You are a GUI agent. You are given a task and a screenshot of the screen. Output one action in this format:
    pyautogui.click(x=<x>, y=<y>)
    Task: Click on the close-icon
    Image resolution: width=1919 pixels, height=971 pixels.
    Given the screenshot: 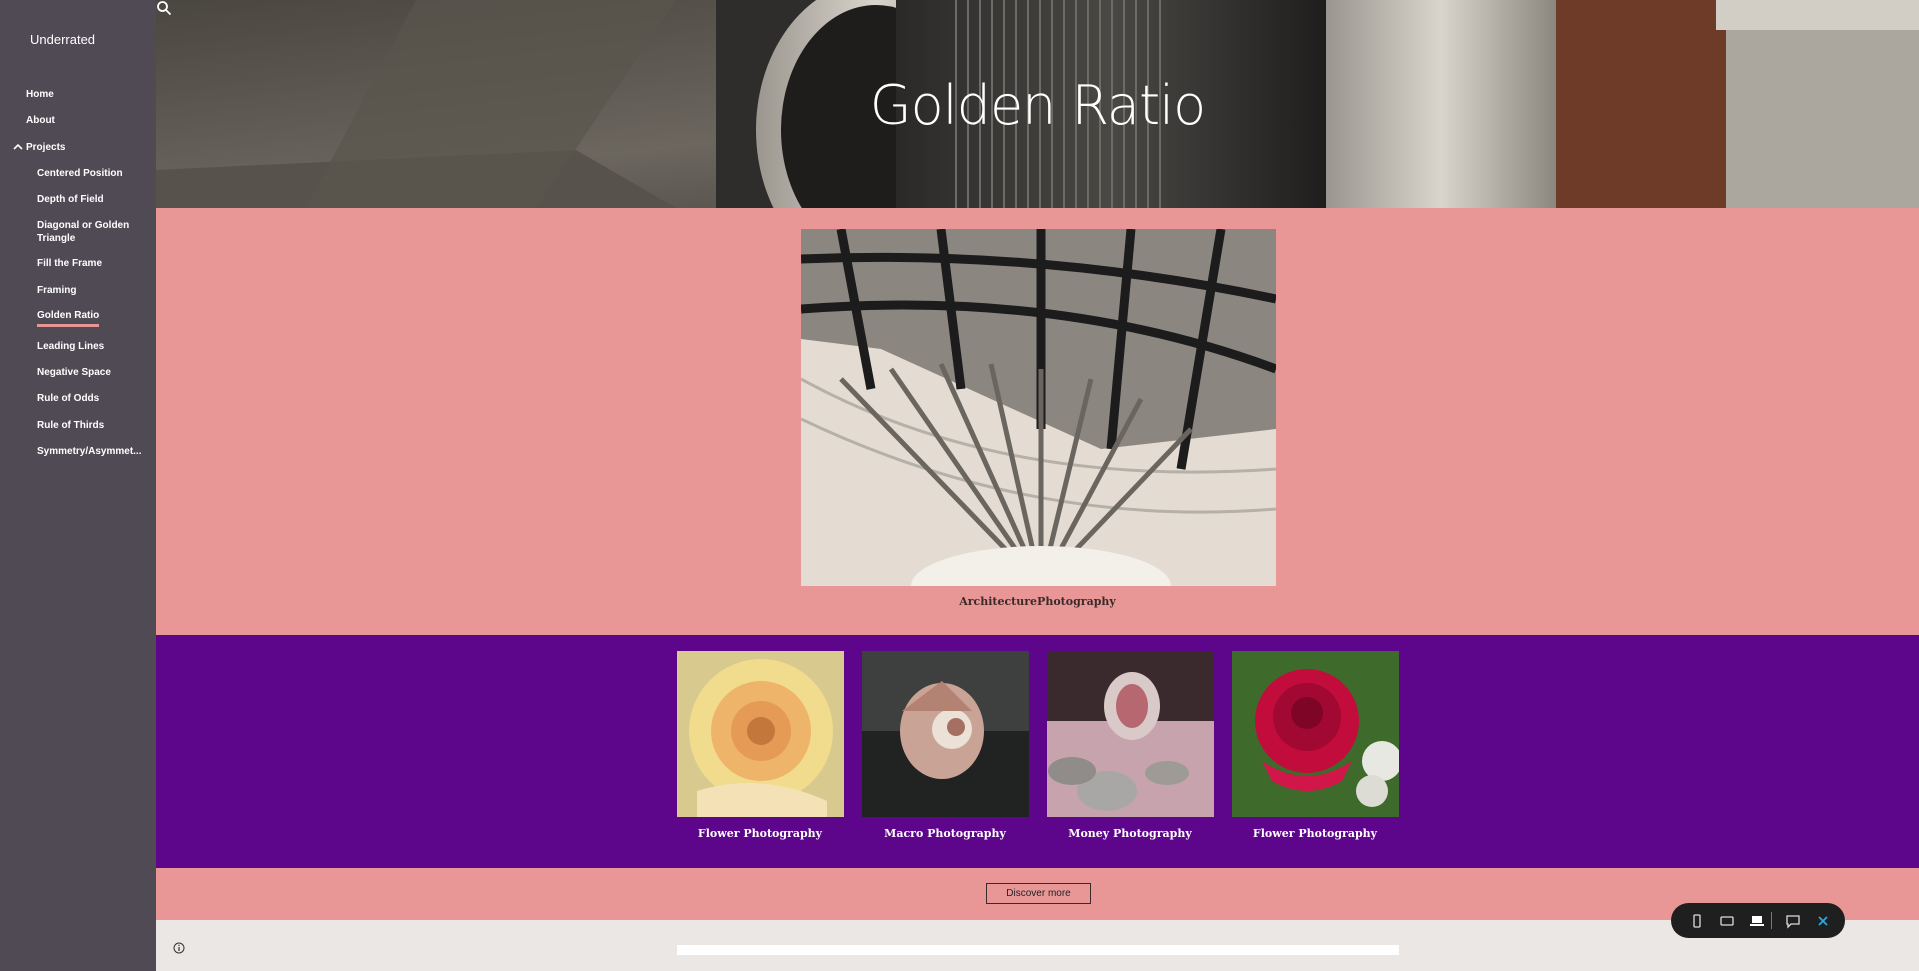 What is the action you would take?
    pyautogui.click(x=1823, y=921)
    